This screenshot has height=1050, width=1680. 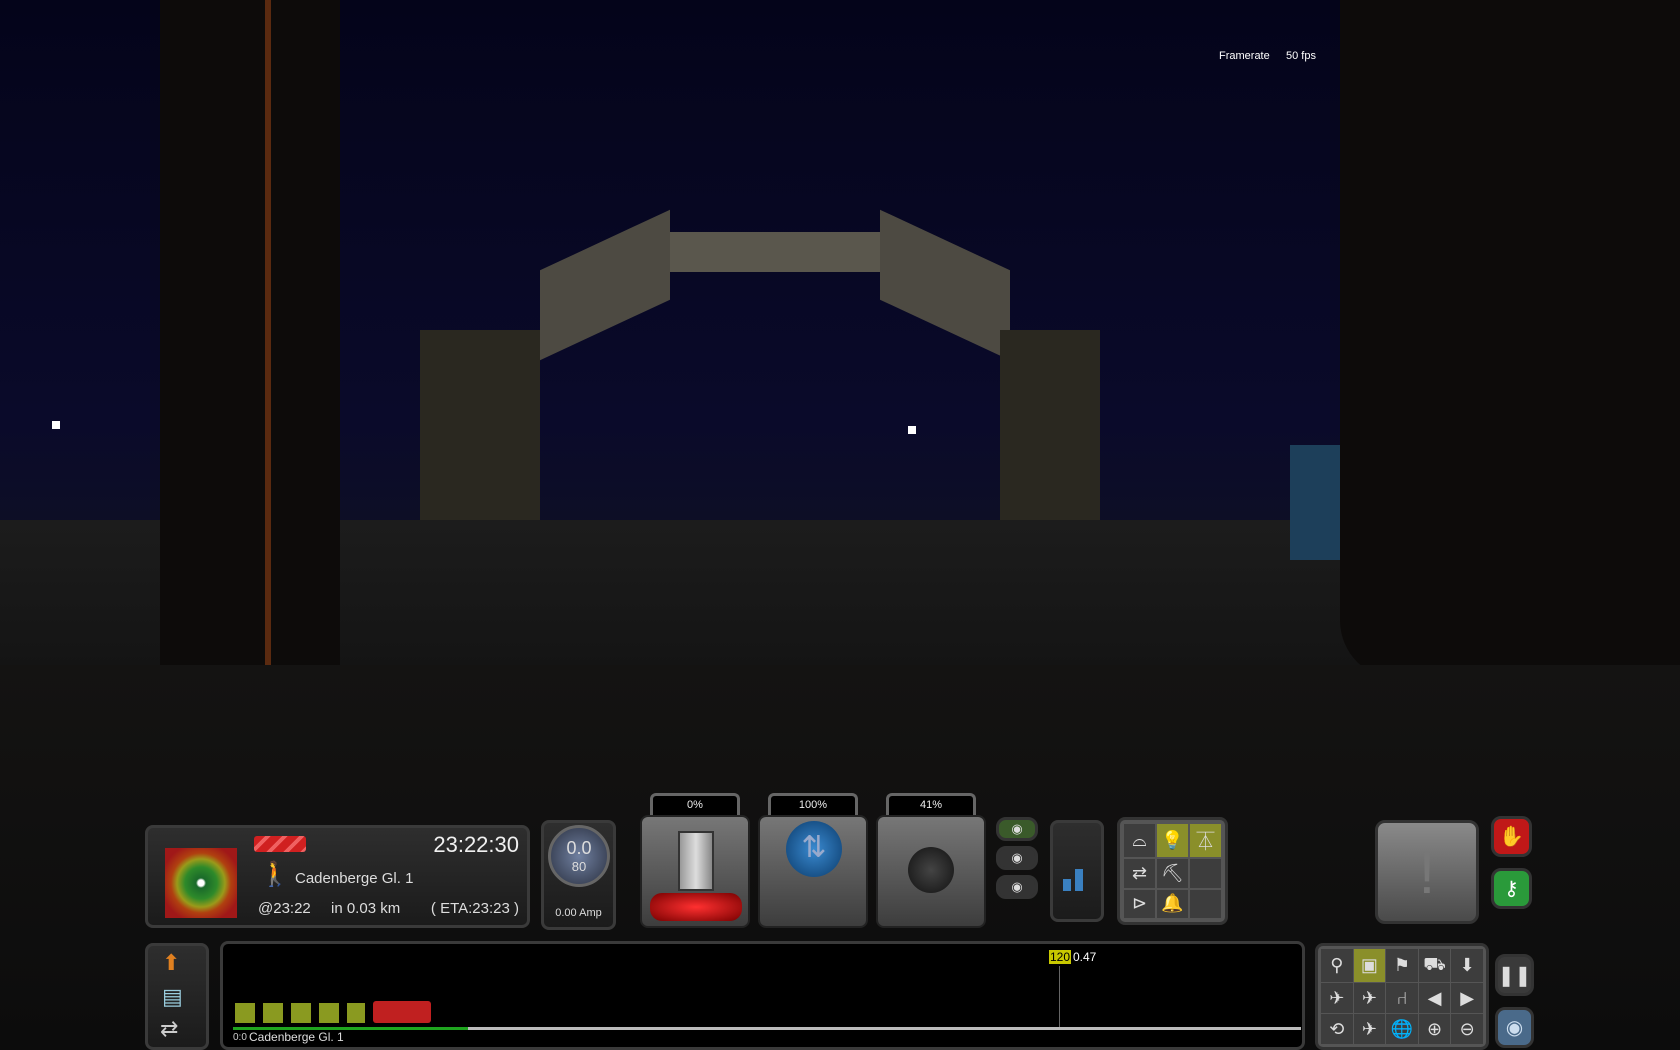 What do you see at coordinates (1369, 998) in the screenshot?
I see `helicopter-2-icon: ✈` at bounding box center [1369, 998].